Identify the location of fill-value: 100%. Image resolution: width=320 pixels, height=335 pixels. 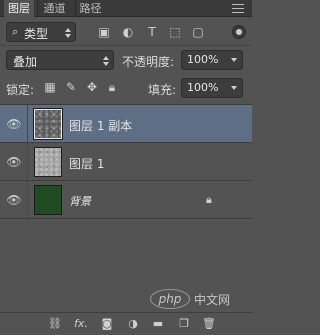
(203, 87).